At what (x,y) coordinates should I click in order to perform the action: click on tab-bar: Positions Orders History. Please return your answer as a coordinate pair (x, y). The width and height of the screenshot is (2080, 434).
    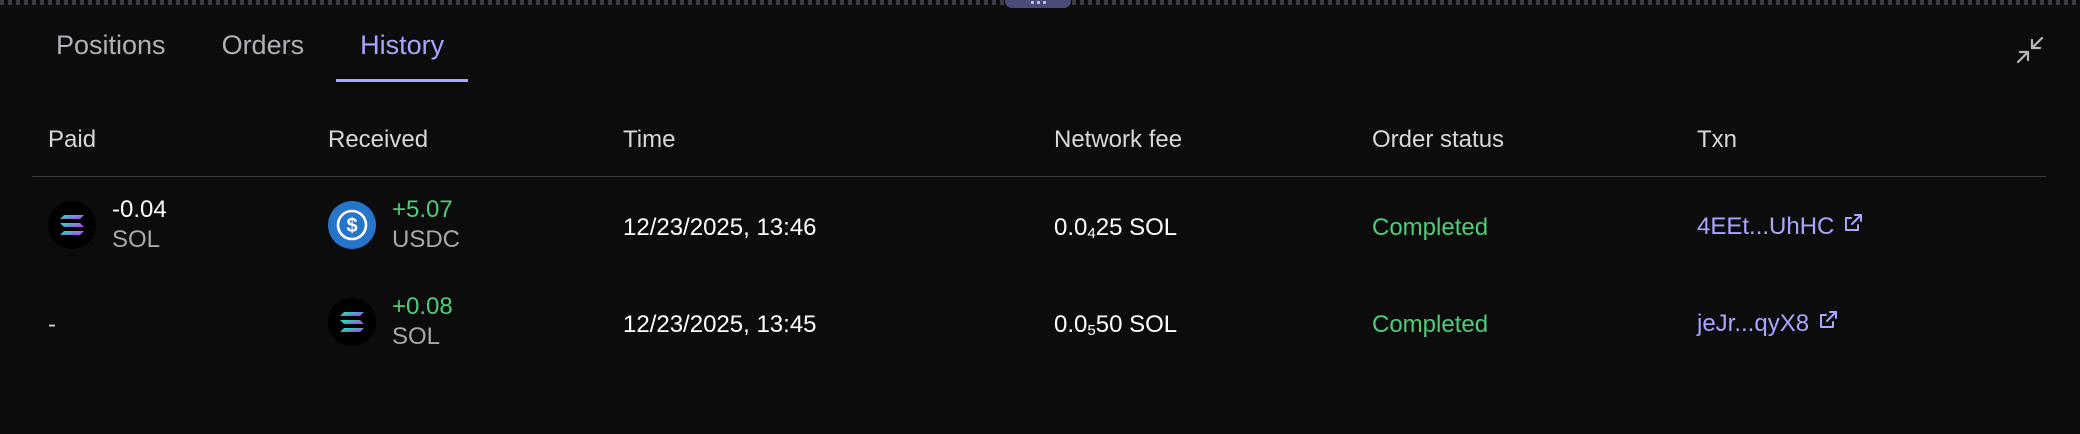
    Looking at the image, I should click on (250, 50).